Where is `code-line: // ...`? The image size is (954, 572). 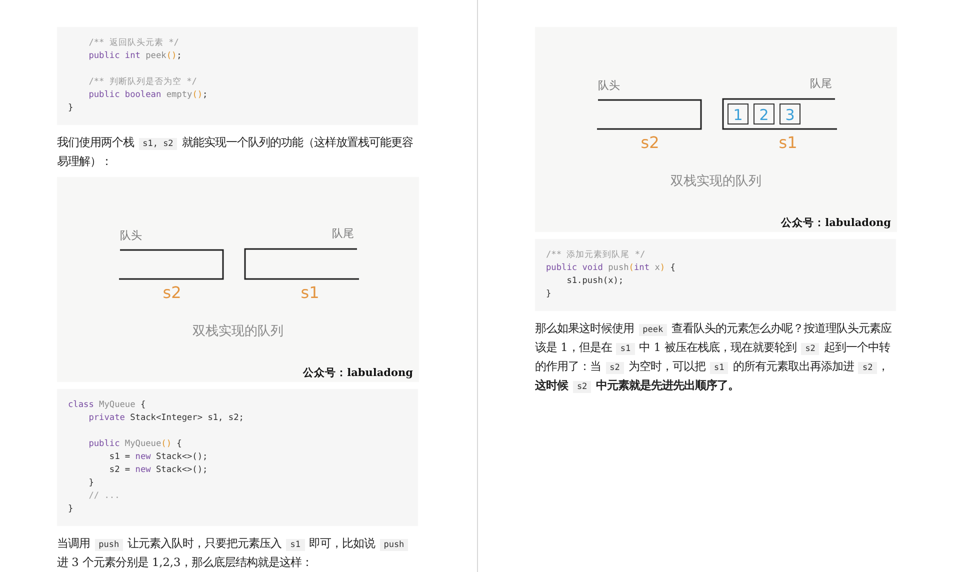 code-line: // ... is located at coordinates (104, 496).